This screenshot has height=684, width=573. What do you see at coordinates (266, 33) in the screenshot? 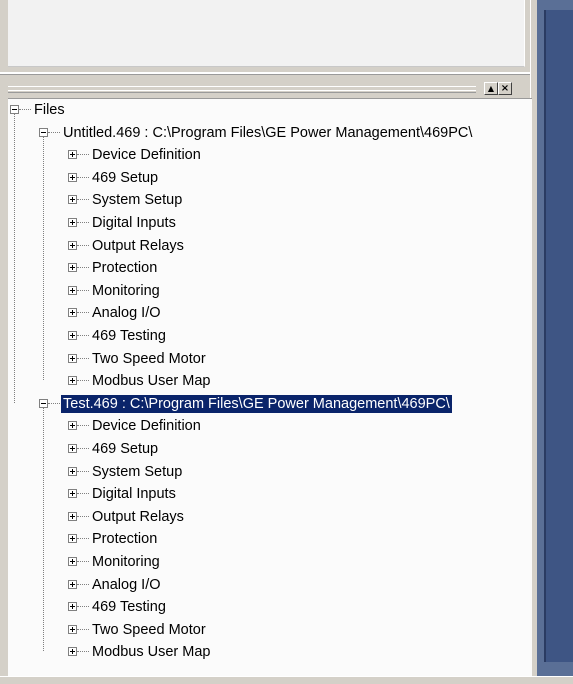
I see `upper-pane` at bounding box center [266, 33].